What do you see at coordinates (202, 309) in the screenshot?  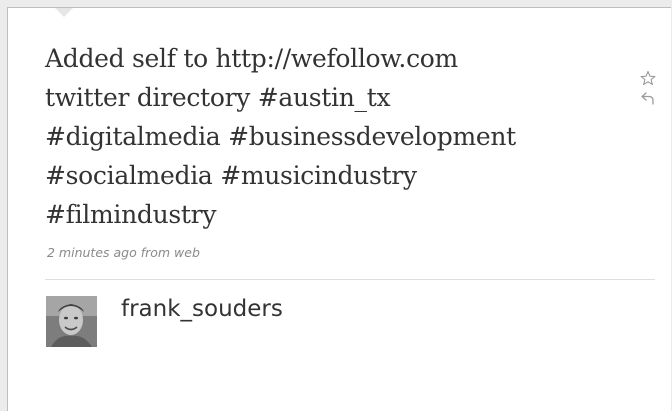 I see `author-username: frank_souders` at bounding box center [202, 309].